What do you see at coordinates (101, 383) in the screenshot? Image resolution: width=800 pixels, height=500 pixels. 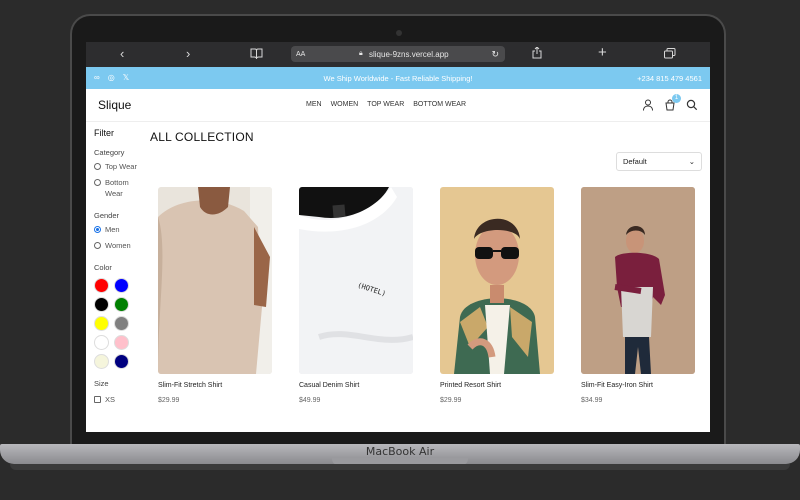 I see `size-label: Size` at bounding box center [101, 383].